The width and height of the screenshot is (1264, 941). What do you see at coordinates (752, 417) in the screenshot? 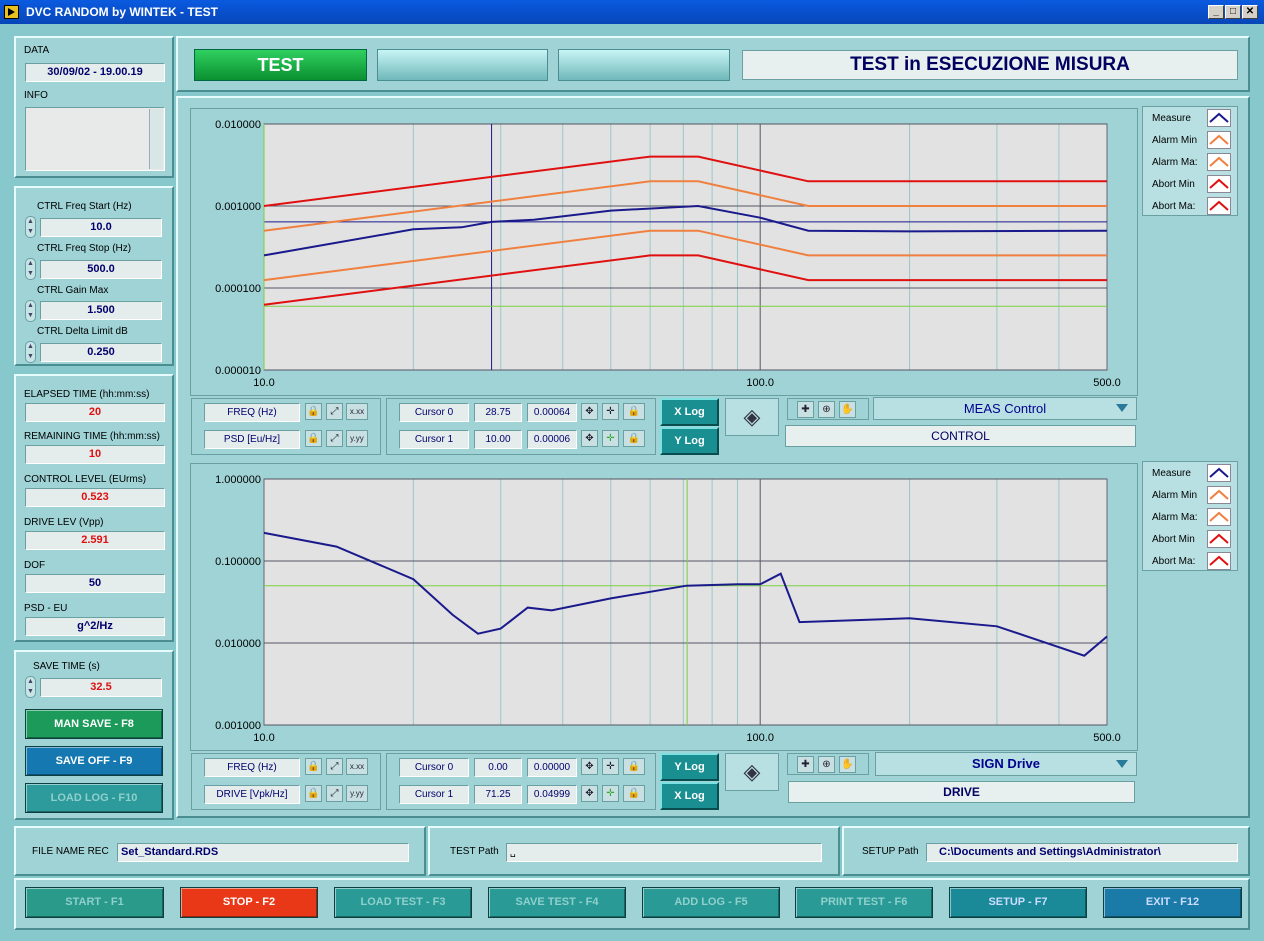
I see `graph1-pan-icon: ◈` at bounding box center [752, 417].